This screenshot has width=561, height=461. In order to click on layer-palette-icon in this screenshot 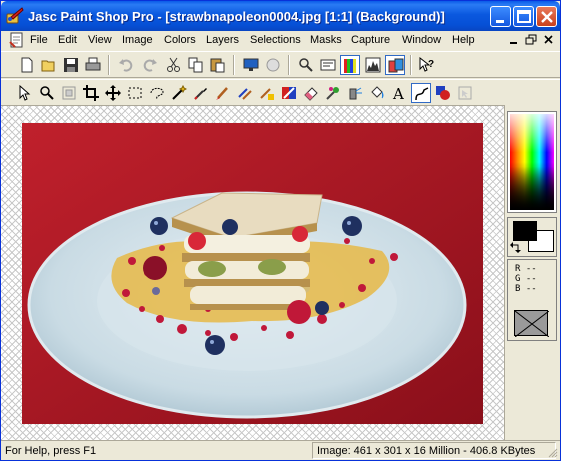, I will do `click(396, 65)`.